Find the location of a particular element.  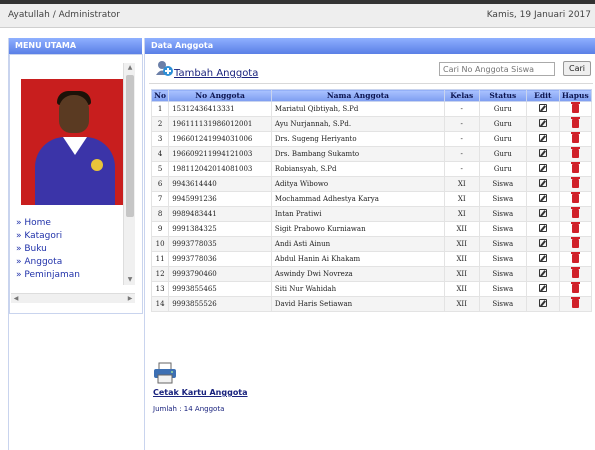

member-name: Ayu Nurjannah, S.Pd. is located at coordinates (357, 124).